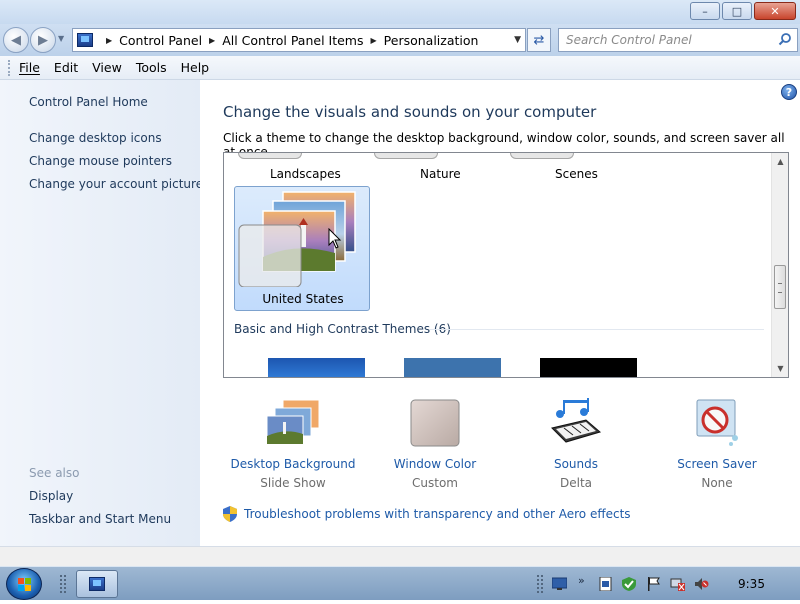 This screenshot has height=604, width=800. Describe the element at coordinates (775, 11) in the screenshot. I see `close-button: ✕` at that location.